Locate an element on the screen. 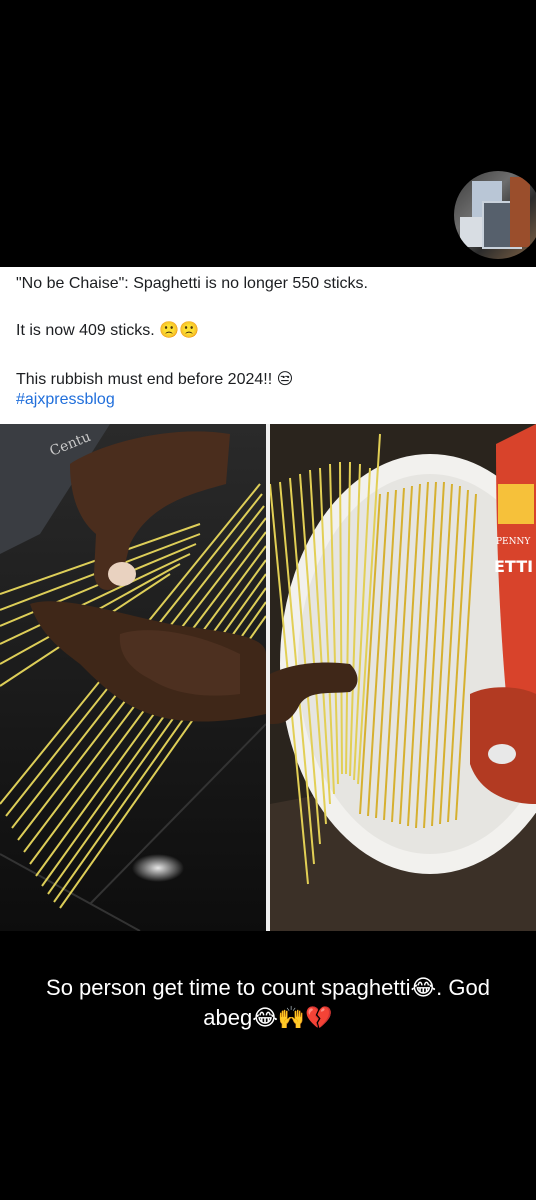 Image resolution: width=536 pixels, height=1200 pixels. post-hashtag-link: #ajxpressblog is located at coordinates (65, 400).